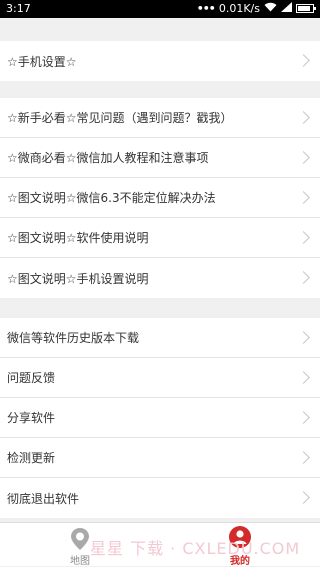 This screenshot has width=320, height=567. Describe the element at coordinates (286, 8) in the screenshot. I see `signal-icon` at that location.